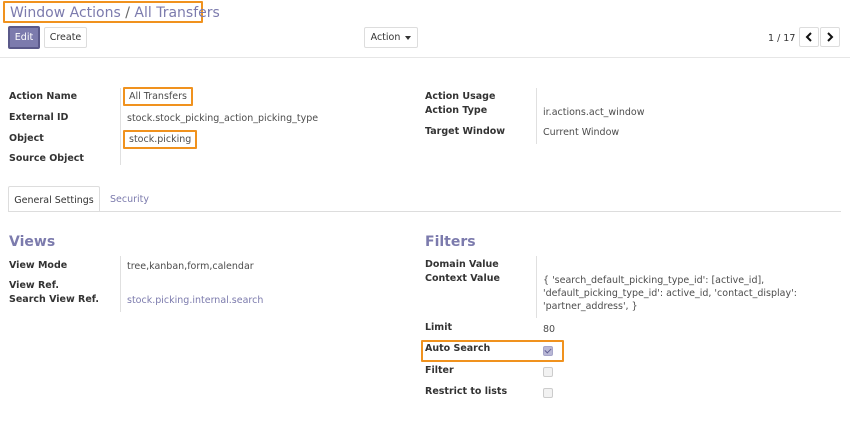  What do you see at coordinates (65, 37) in the screenshot?
I see `create-button: Create` at bounding box center [65, 37].